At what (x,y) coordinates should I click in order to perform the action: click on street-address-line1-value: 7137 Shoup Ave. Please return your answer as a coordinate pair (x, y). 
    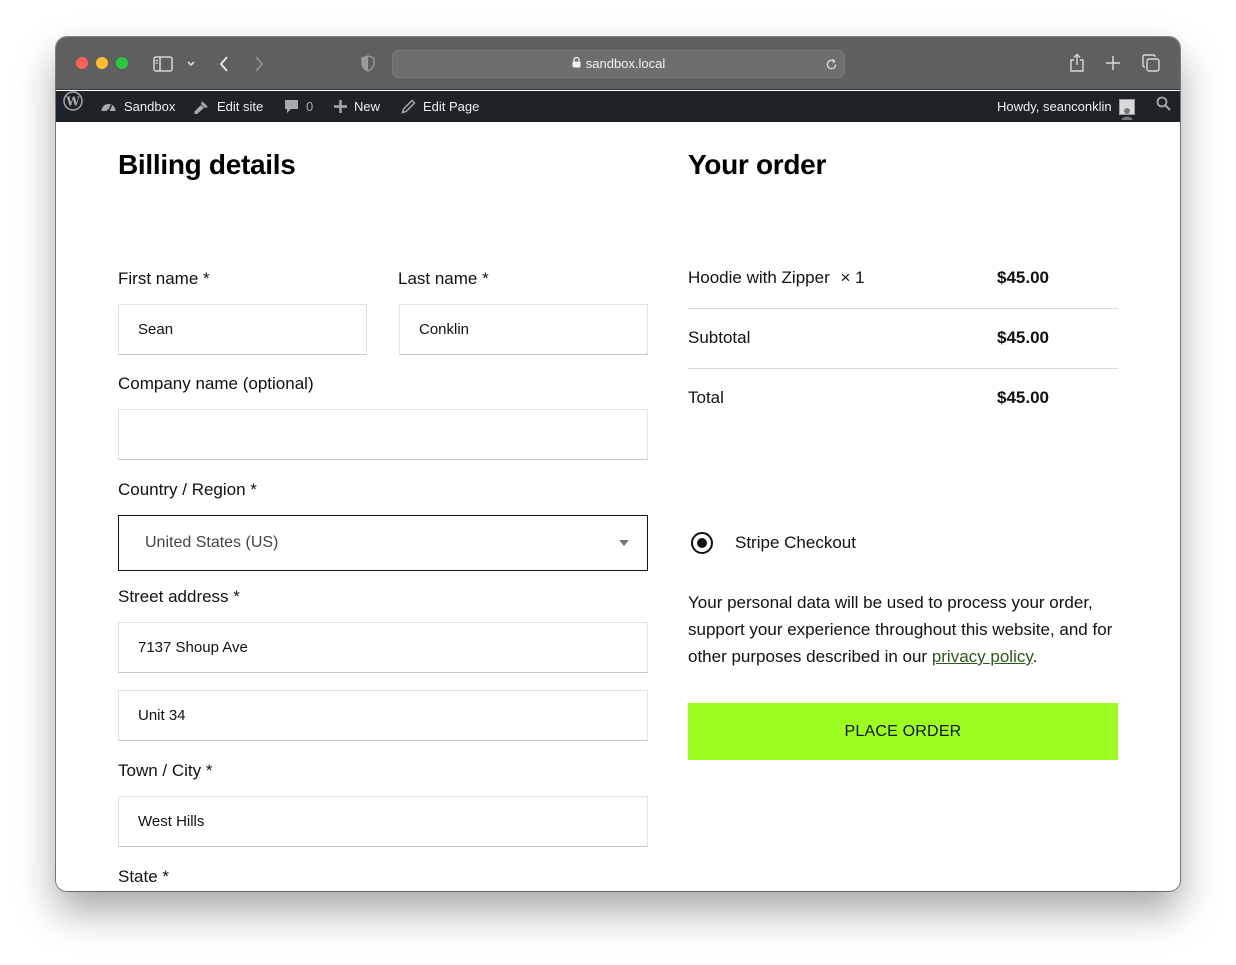
    Looking at the image, I should click on (193, 647).